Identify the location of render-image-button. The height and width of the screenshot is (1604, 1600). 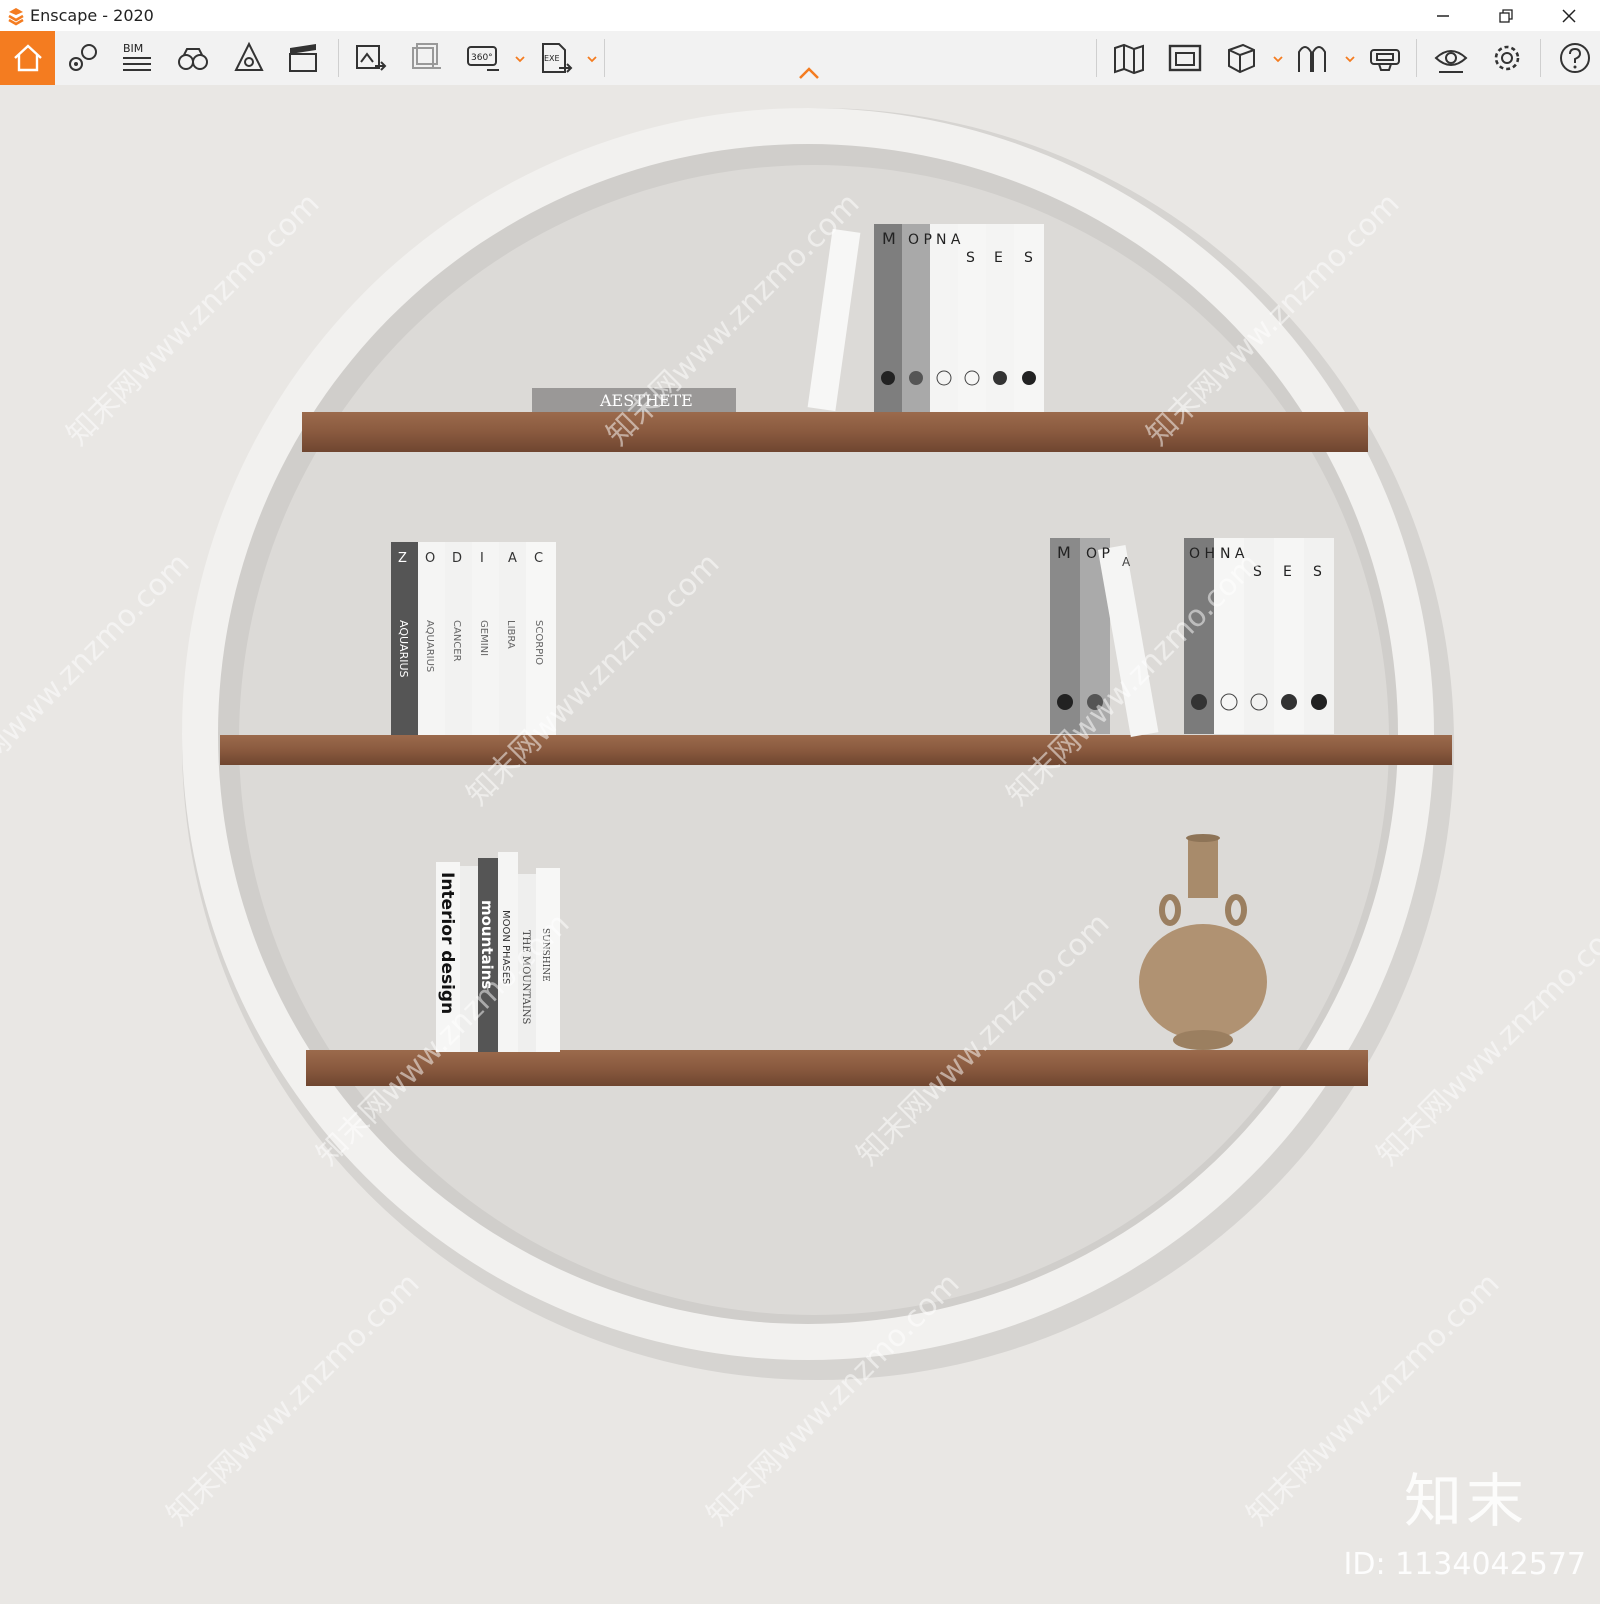
(371, 58).